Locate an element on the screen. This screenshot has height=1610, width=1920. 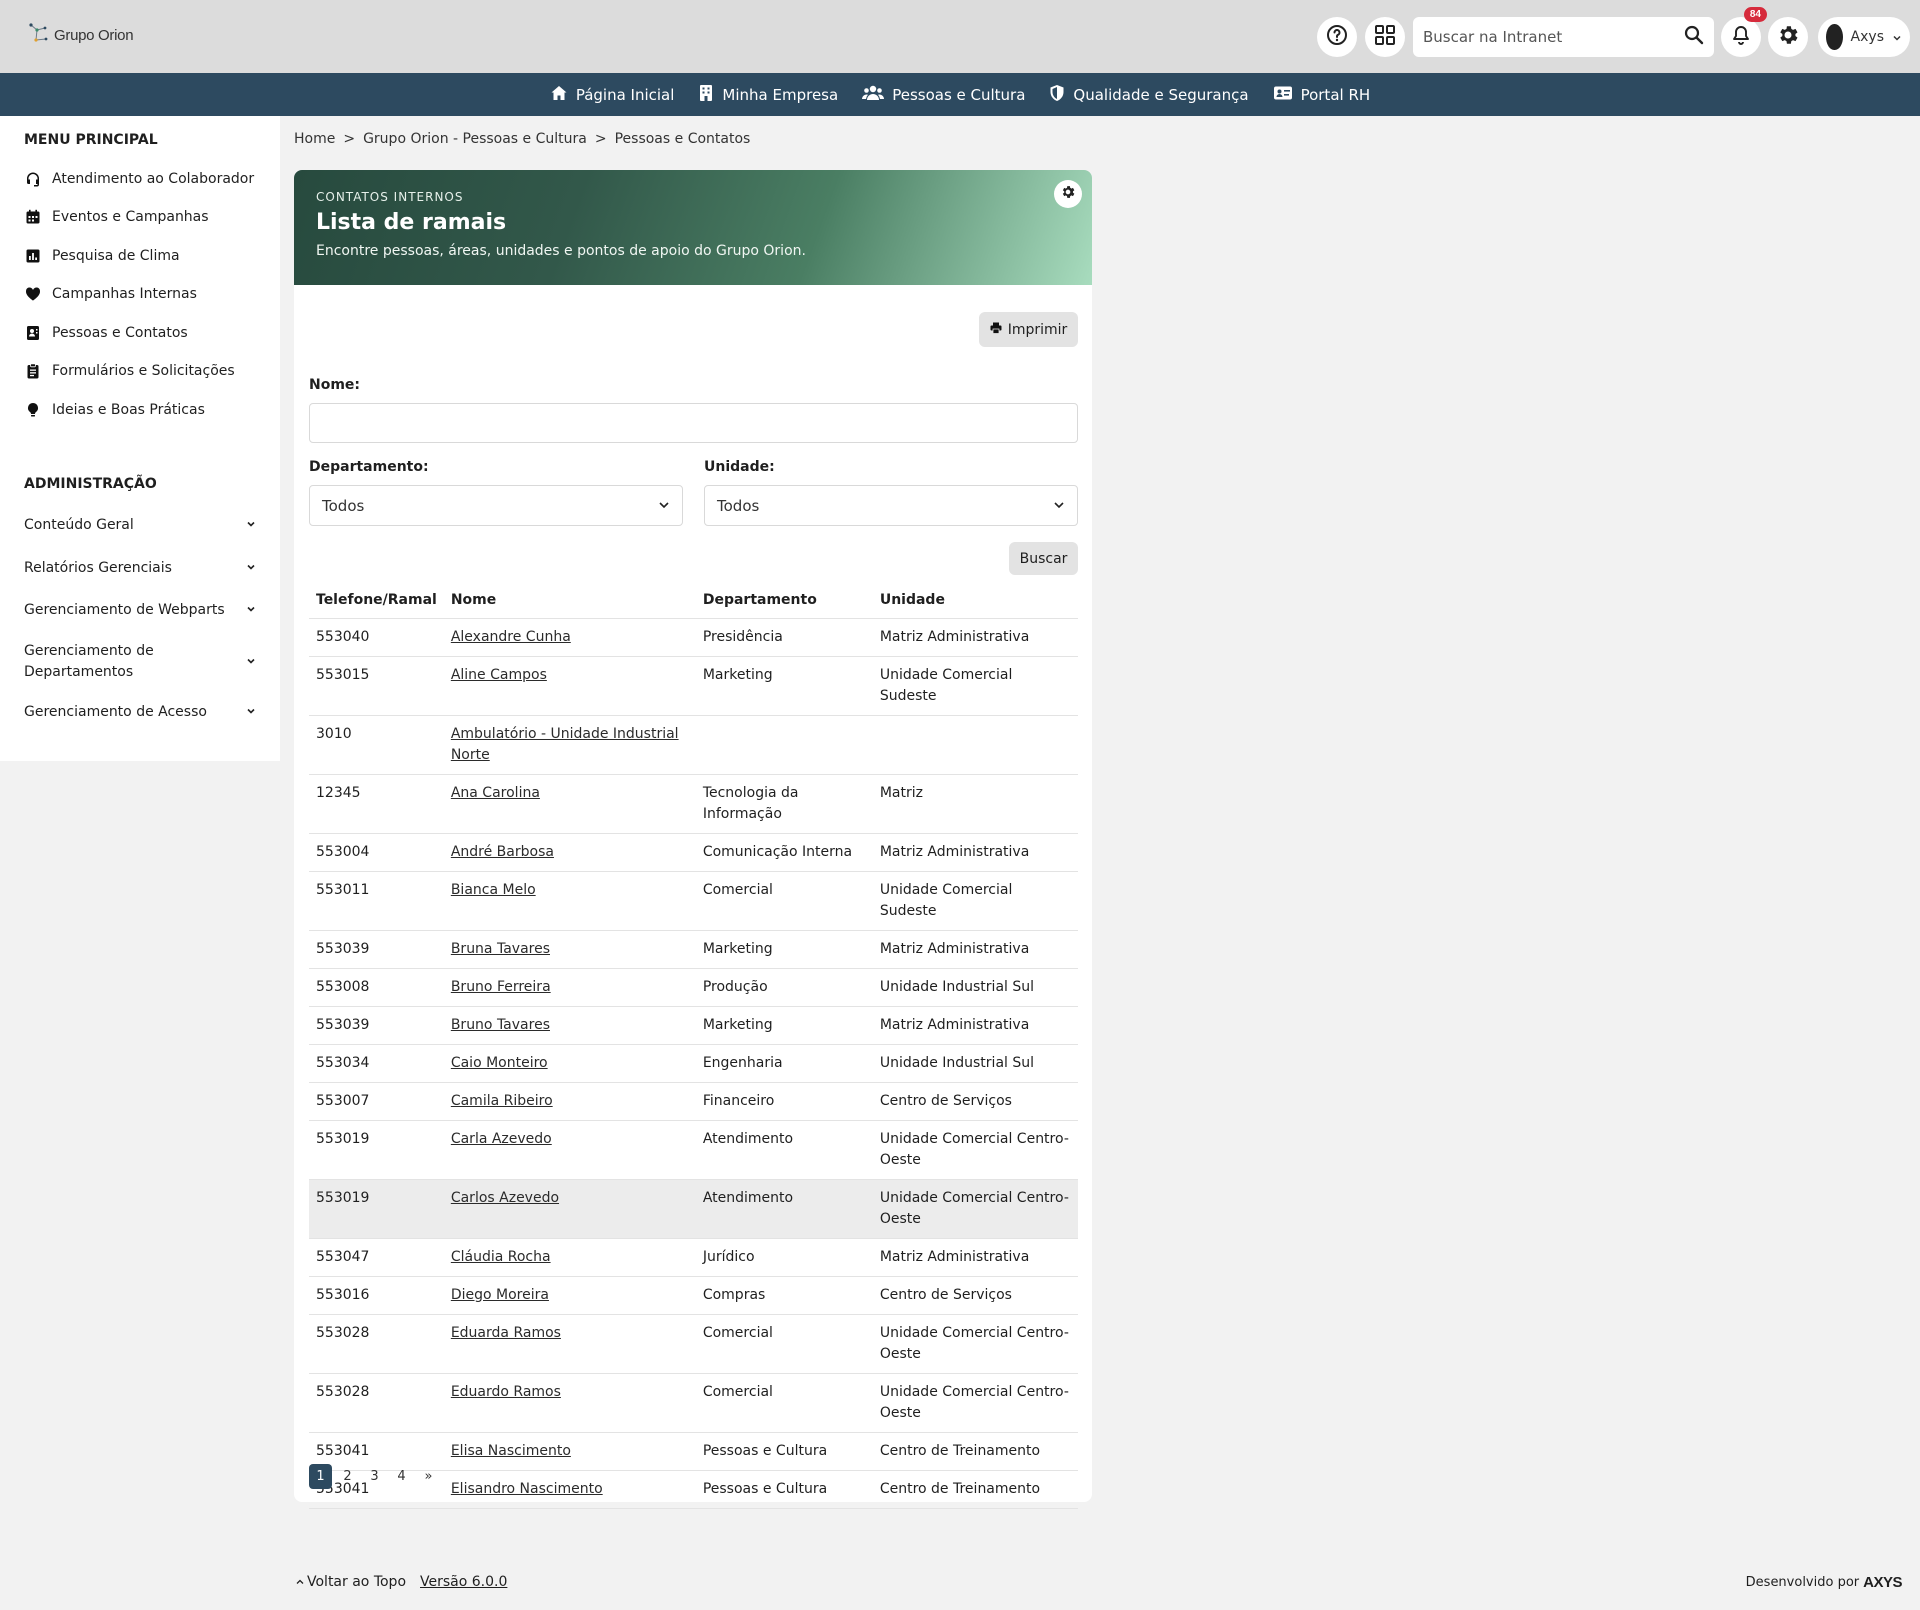
sidebar-admin-label: Gerenciamento de Acesso is located at coordinates (115, 712).